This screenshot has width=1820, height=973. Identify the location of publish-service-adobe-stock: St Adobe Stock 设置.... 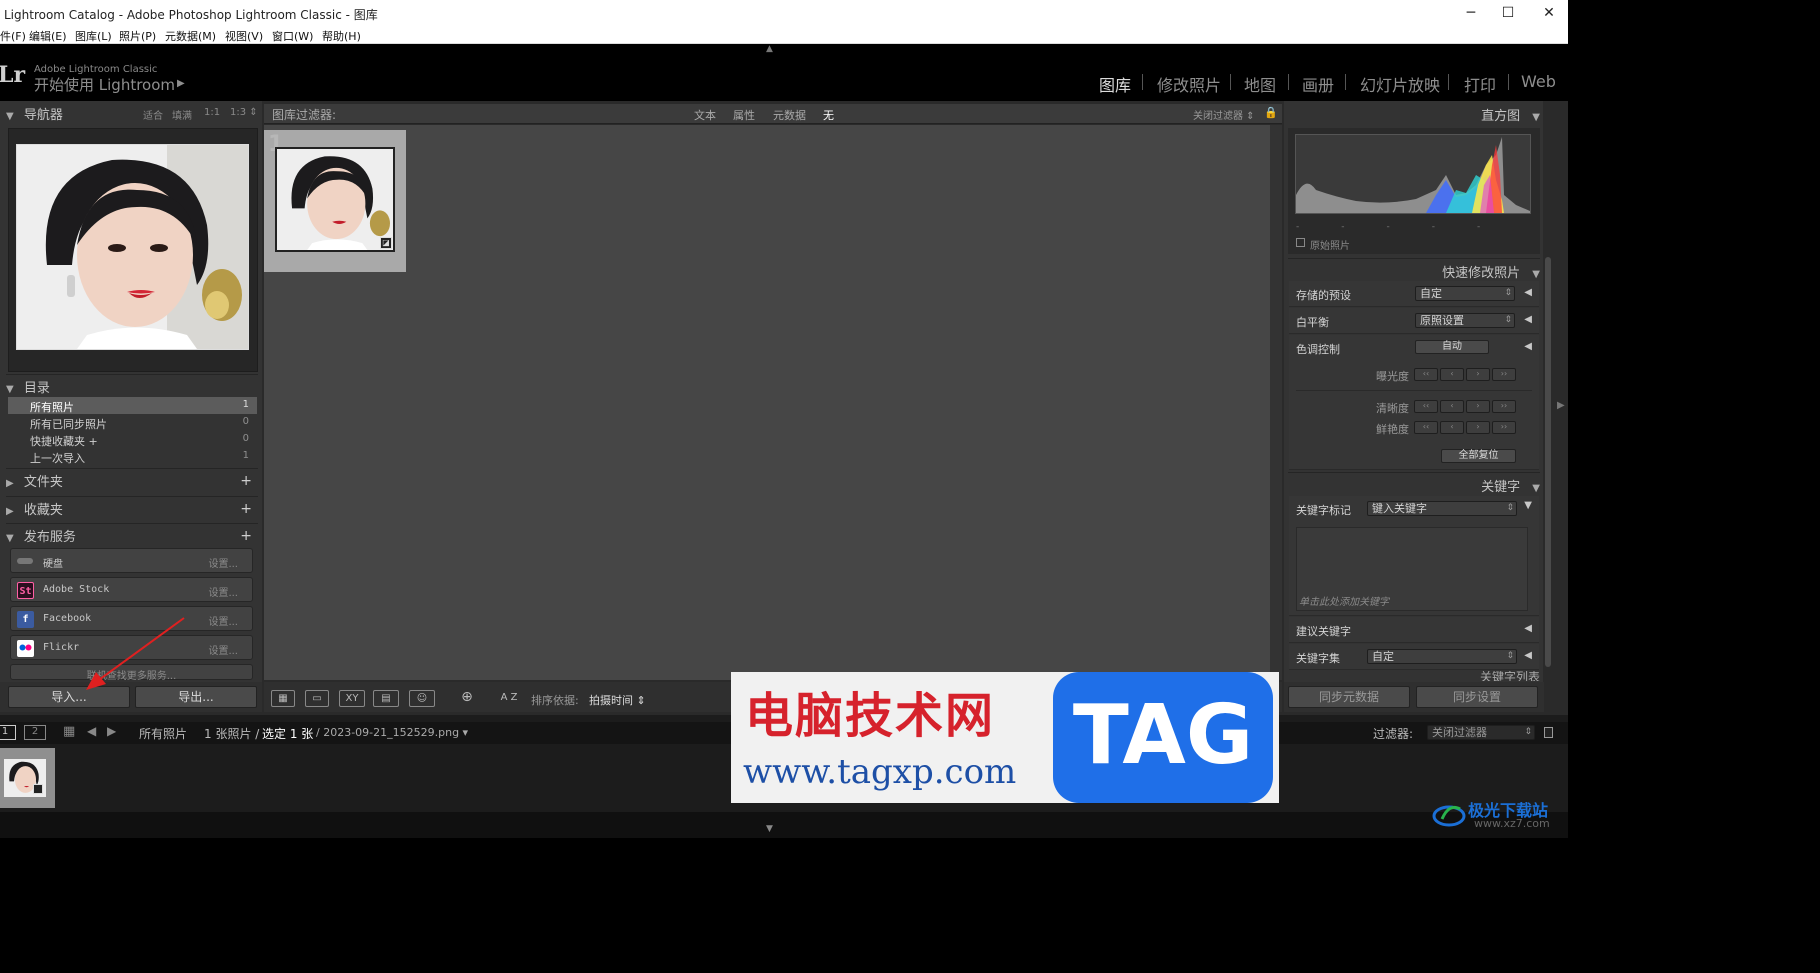
(131, 589).